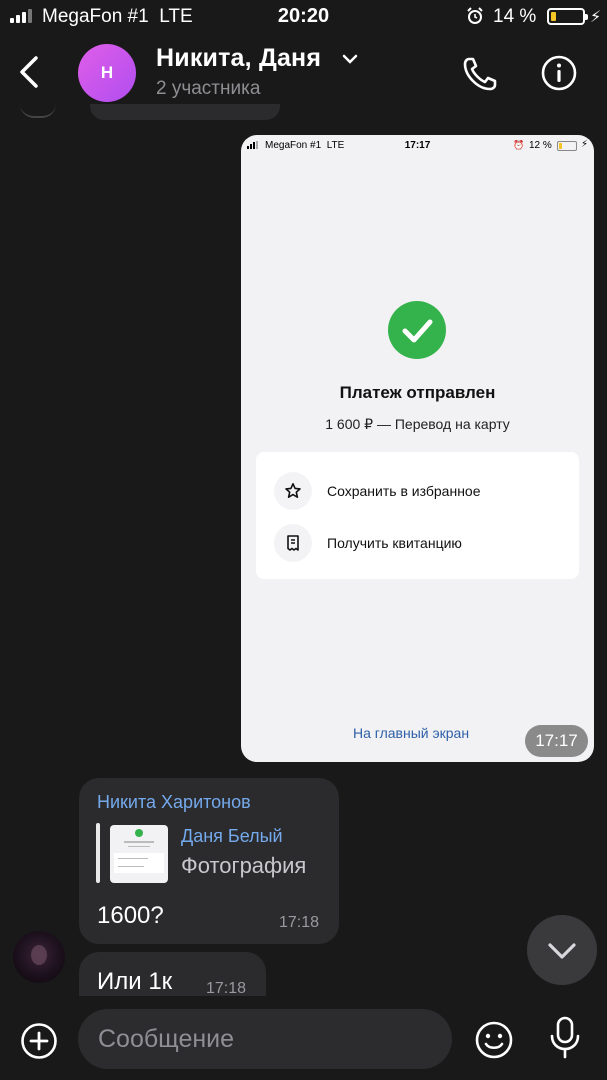 Image resolution: width=607 pixels, height=1080 pixels. What do you see at coordinates (475, 15) in the screenshot?
I see `alarm-icon` at bounding box center [475, 15].